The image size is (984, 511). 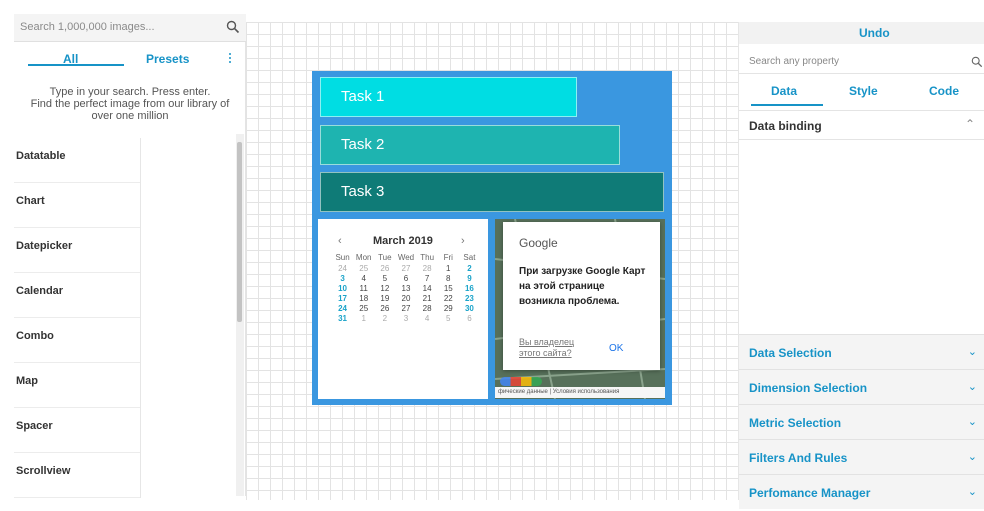 I want to click on widget-scrollbar, so click(x=240, y=315).